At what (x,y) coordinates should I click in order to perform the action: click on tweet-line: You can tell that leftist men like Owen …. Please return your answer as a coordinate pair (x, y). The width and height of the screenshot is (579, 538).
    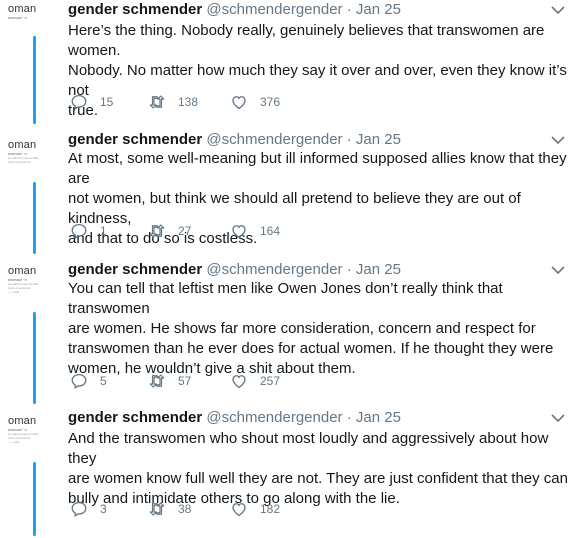
    Looking at the image, I should click on (285, 298).